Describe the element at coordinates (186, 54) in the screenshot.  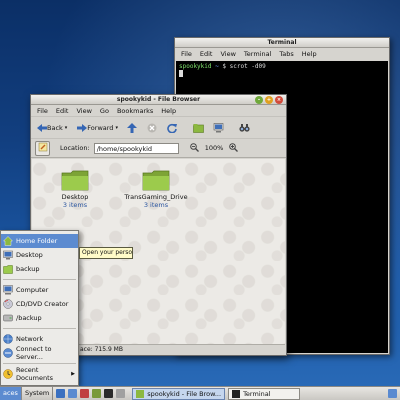
I see `terminal-menu-file: File` at that location.